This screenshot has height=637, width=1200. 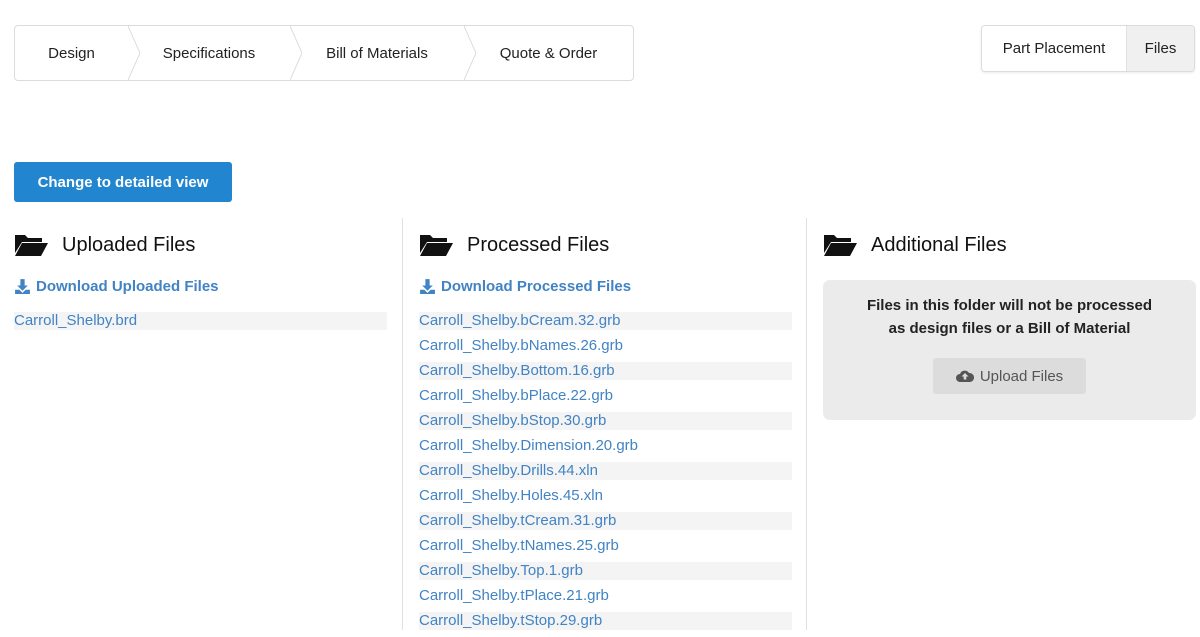 I want to click on file-item: Carroll_Shelby.tNames.25.grb, so click(x=605, y=549).